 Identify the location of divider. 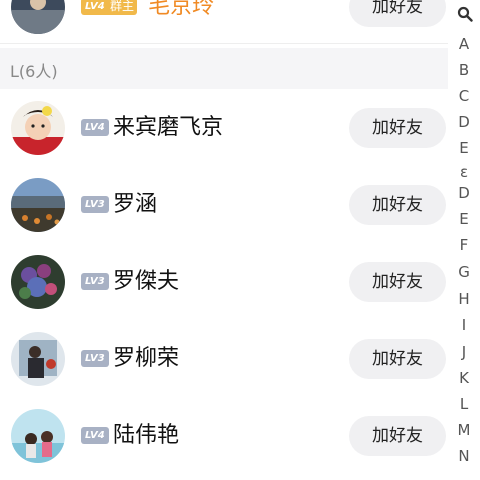
(224, 43).